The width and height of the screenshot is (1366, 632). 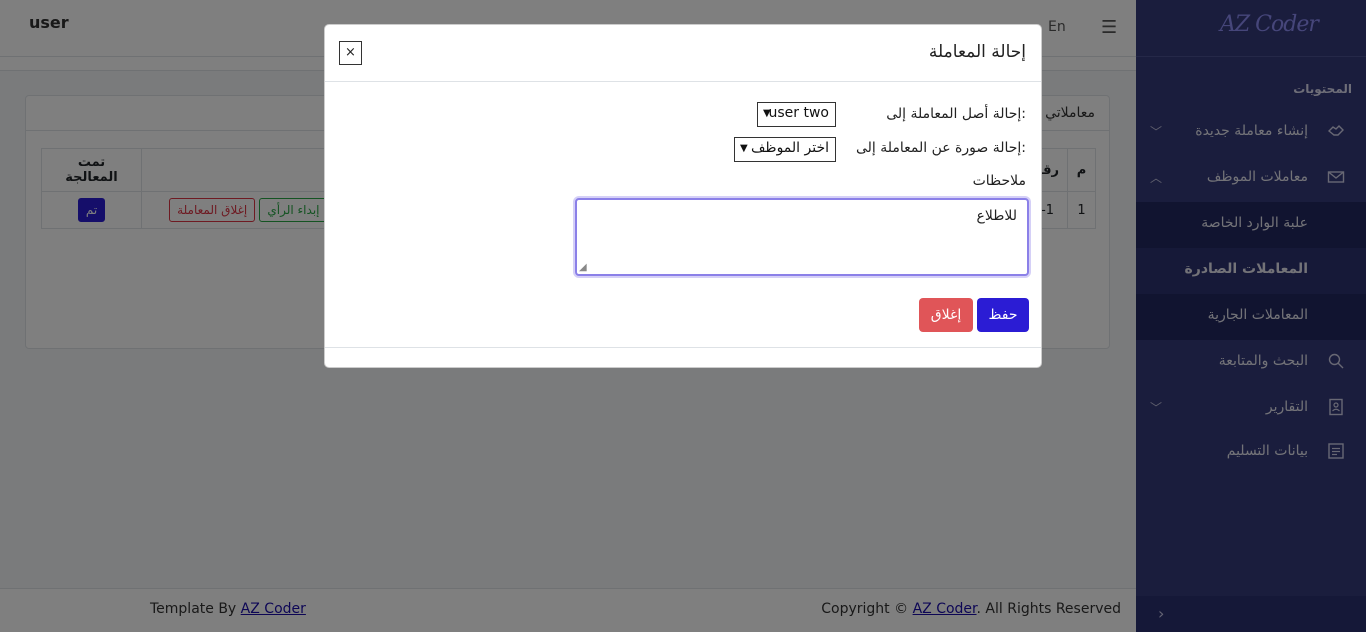 I want to click on save-button: حفظ, so click(x=1003, y=315).